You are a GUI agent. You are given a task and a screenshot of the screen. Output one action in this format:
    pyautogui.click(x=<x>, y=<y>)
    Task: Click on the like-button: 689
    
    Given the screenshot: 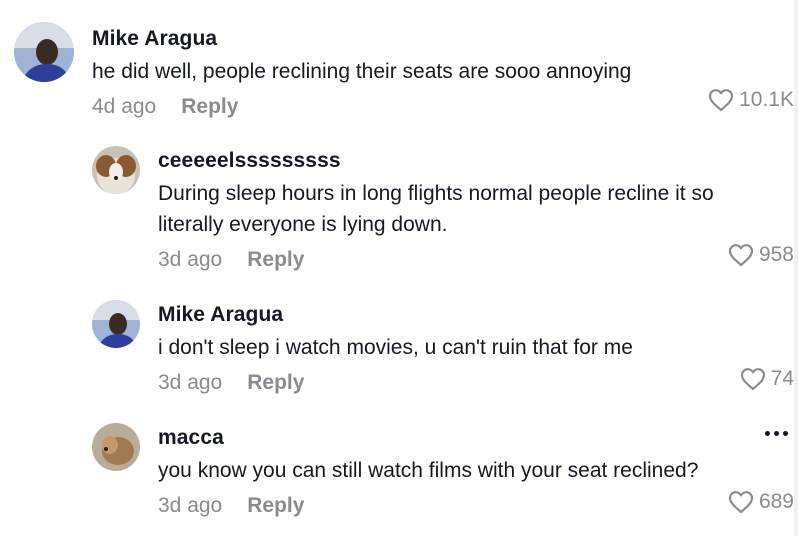 What is the action you would take?
    pyautogui.click(x=761, y=502)
    